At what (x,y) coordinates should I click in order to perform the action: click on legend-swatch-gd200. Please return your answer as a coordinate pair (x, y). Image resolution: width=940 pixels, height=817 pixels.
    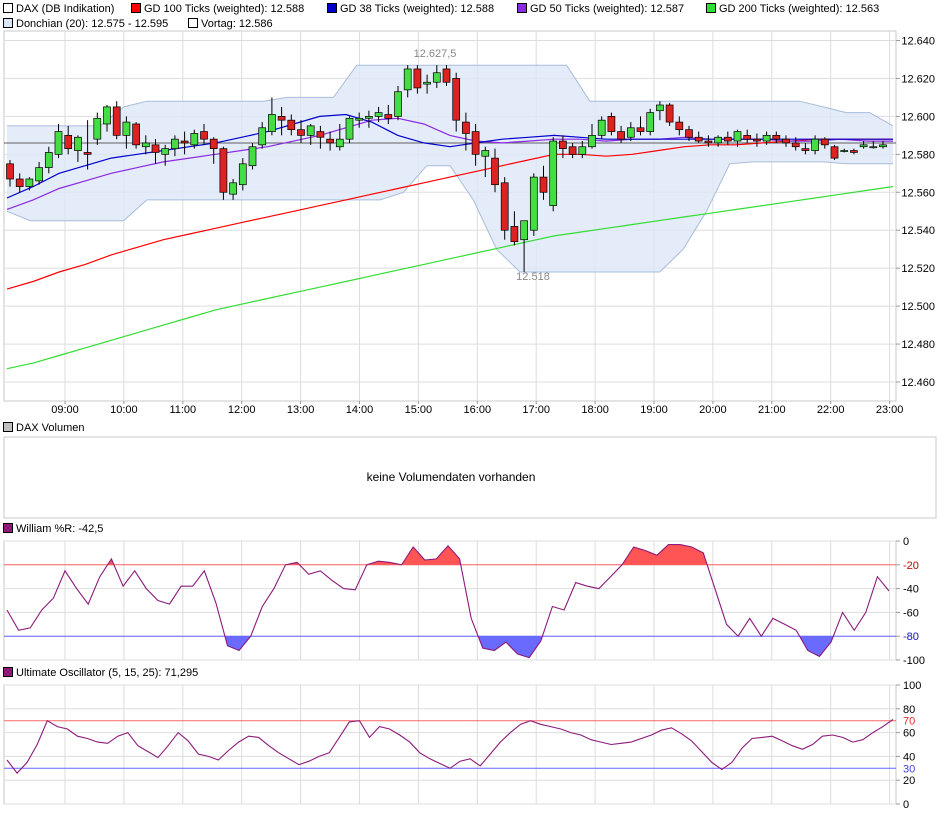
    Looking at the image, I should click on (711, 8).